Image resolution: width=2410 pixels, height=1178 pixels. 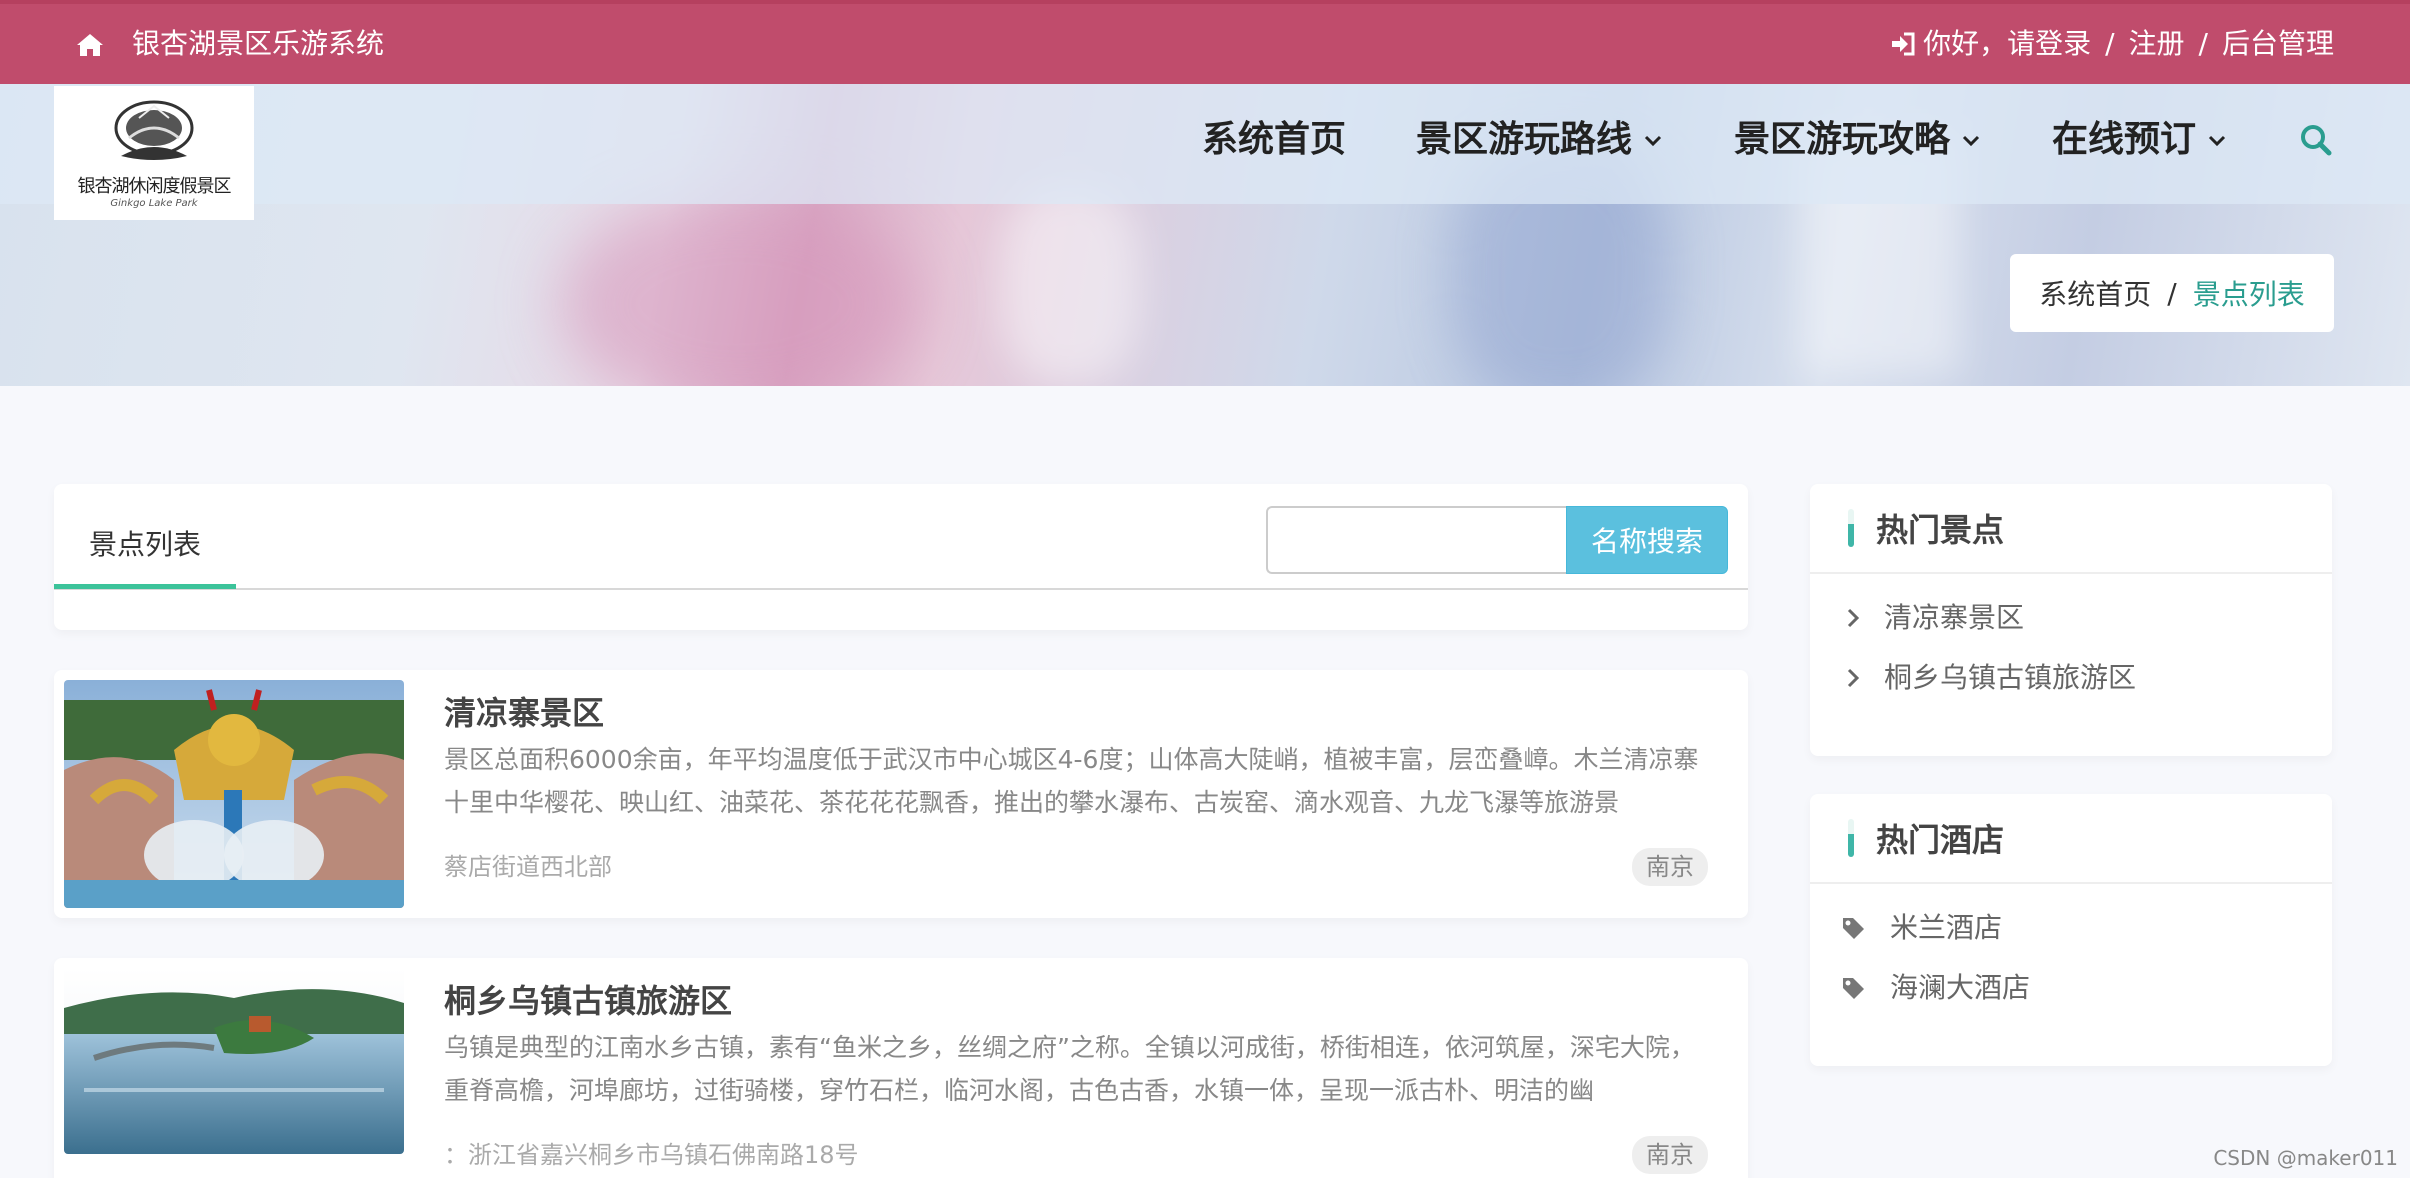 I want to click on spot-title: 桐乡乌镇古镇旅游区, so click(x=588, y=1001).